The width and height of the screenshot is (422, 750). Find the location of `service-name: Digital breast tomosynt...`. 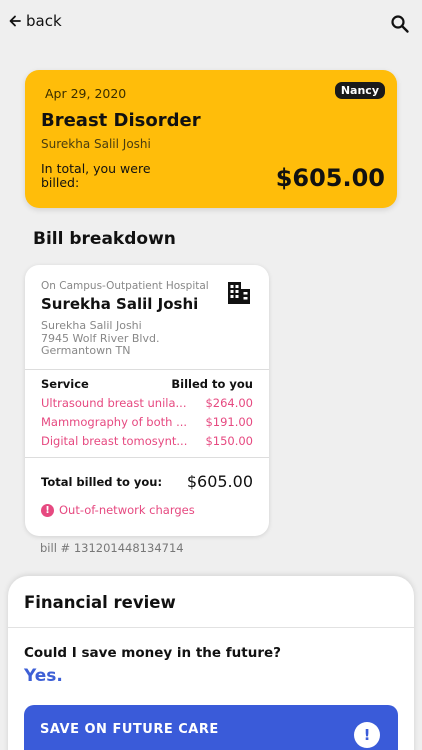

service-name: Digital breast tomosynt... is located at coordinates (114, 441).